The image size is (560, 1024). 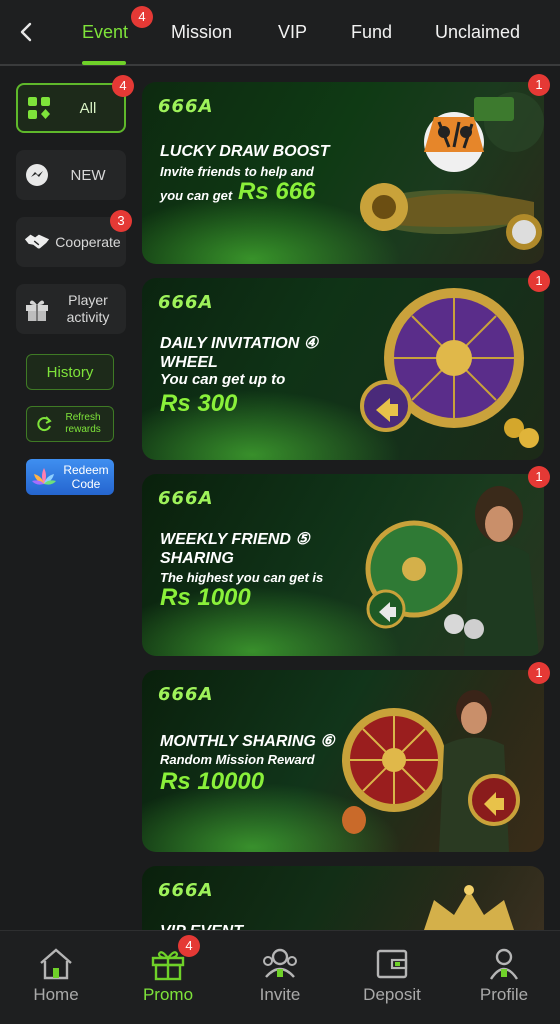 I want to click on history-button: History, so click(x=70, y=372).